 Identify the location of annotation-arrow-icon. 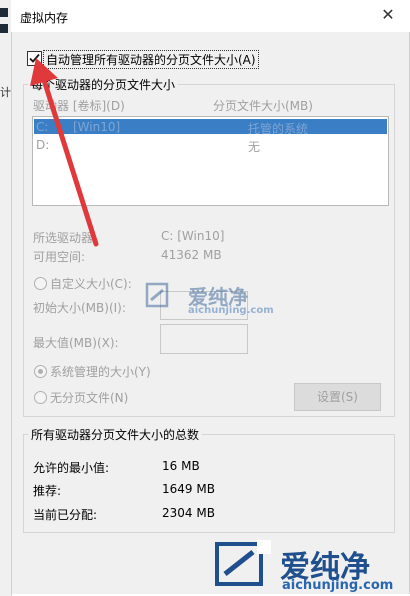
(64, 152).